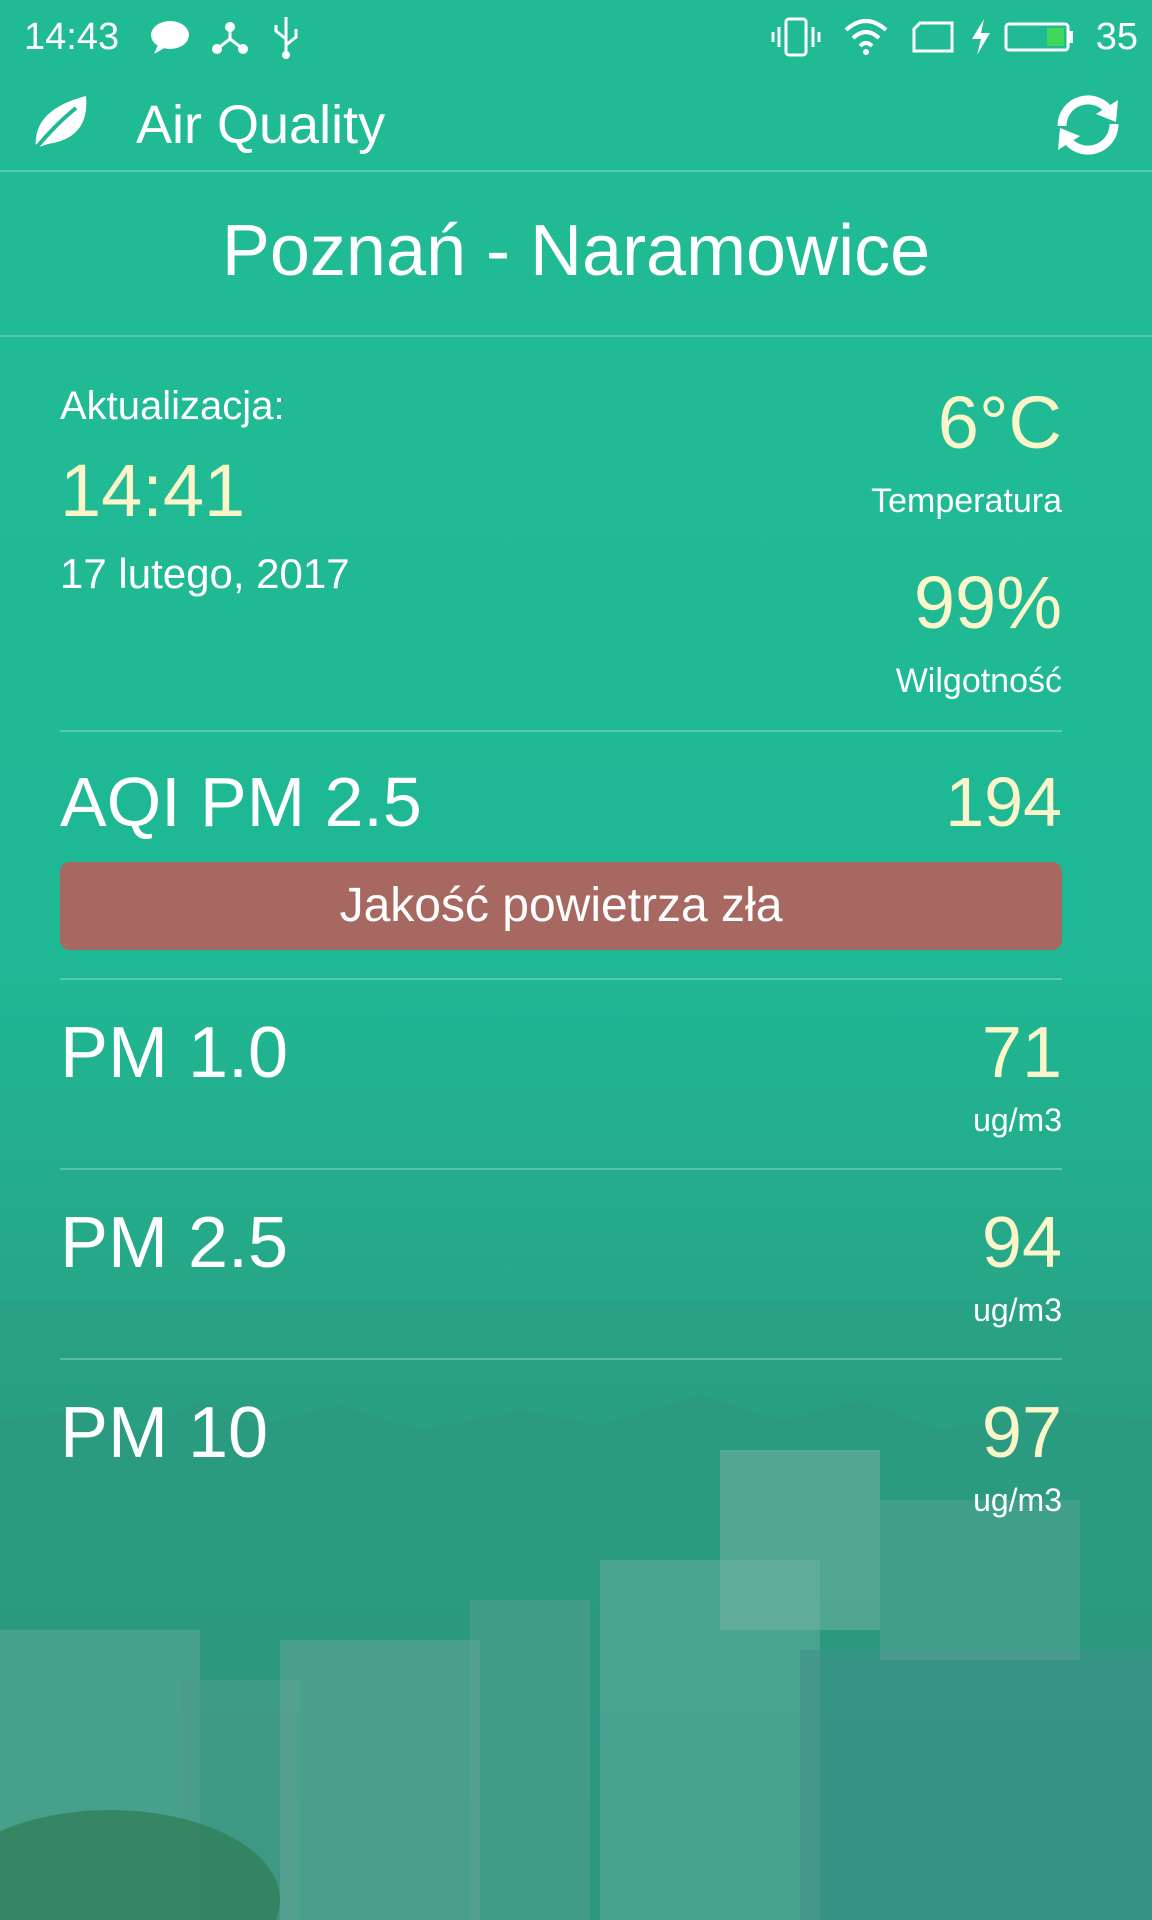 The width and height of the screenshot is (1152, 1920). What do you see at coordinates (1021, 1243) in the screenshot?
I see `pm25-value: 94` at bounding box center [1021, 1243].